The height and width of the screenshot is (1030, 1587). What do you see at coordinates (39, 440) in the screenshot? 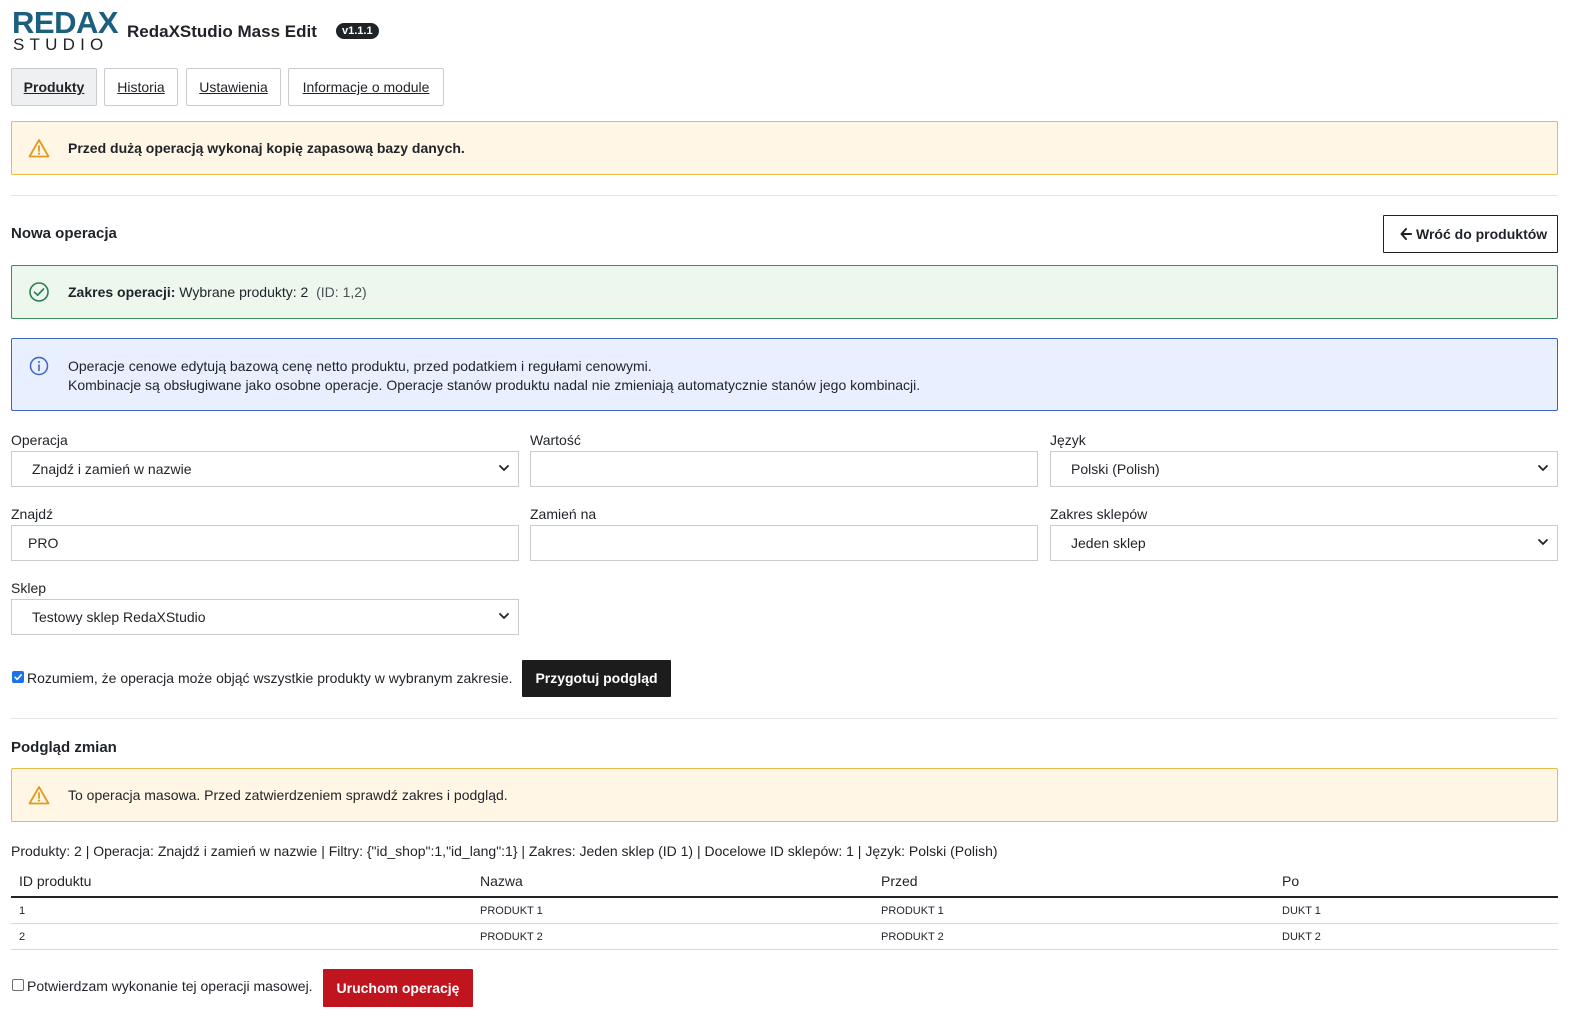
I see `operation-label: Operacja` at bounding box center [39, 440].